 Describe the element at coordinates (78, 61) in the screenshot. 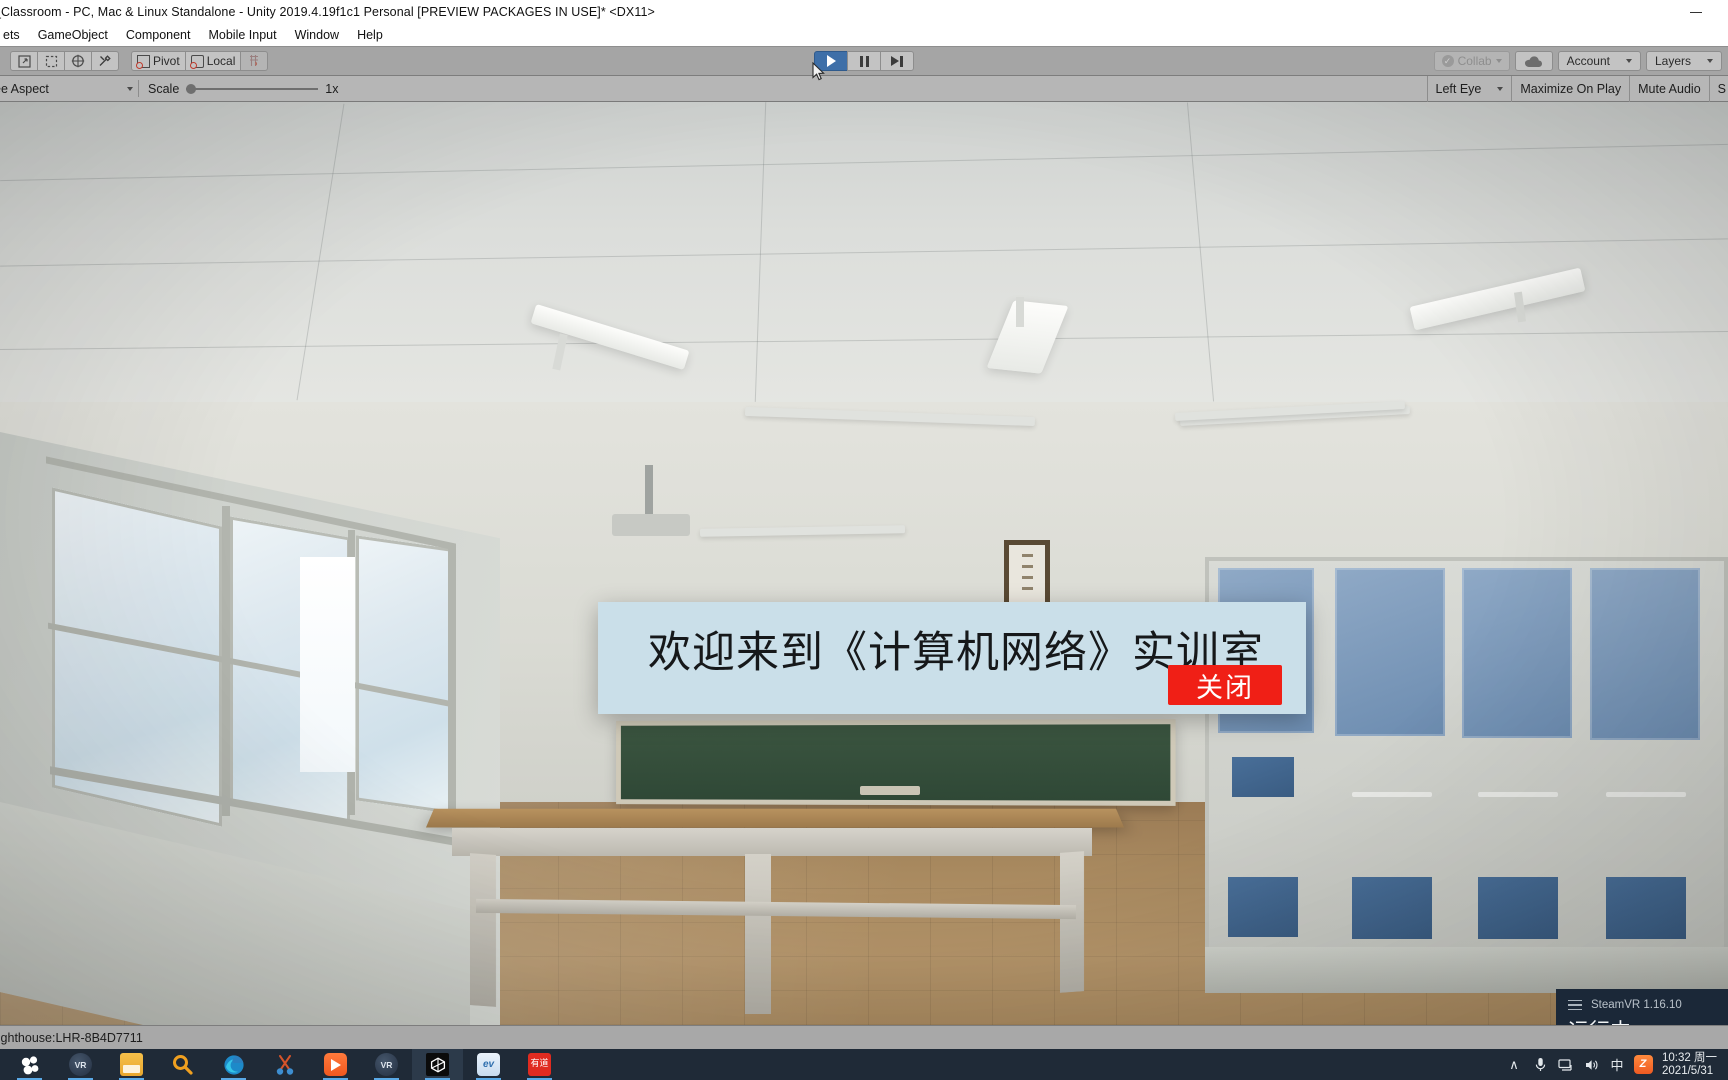

I see `transform-icon` at that location.